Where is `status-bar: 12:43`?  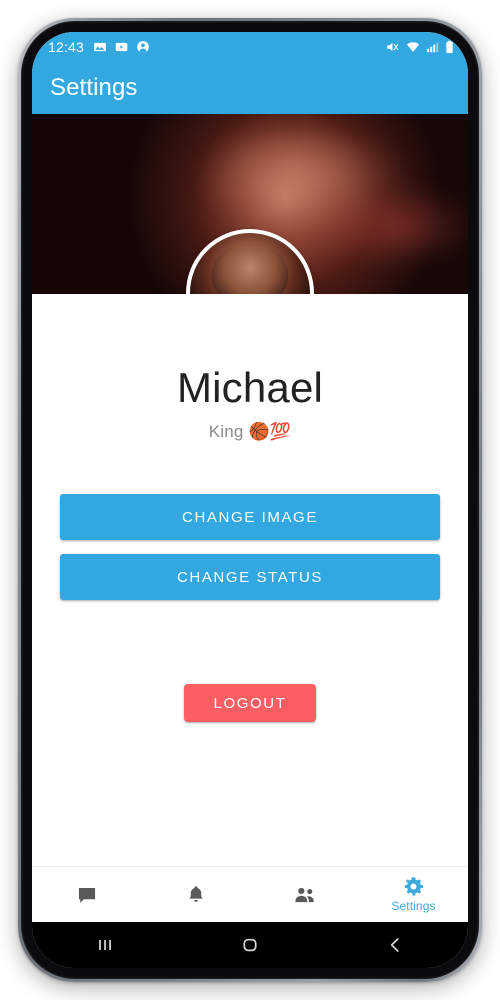 status-bar: 12:43 is located at coordinates (250, 47).